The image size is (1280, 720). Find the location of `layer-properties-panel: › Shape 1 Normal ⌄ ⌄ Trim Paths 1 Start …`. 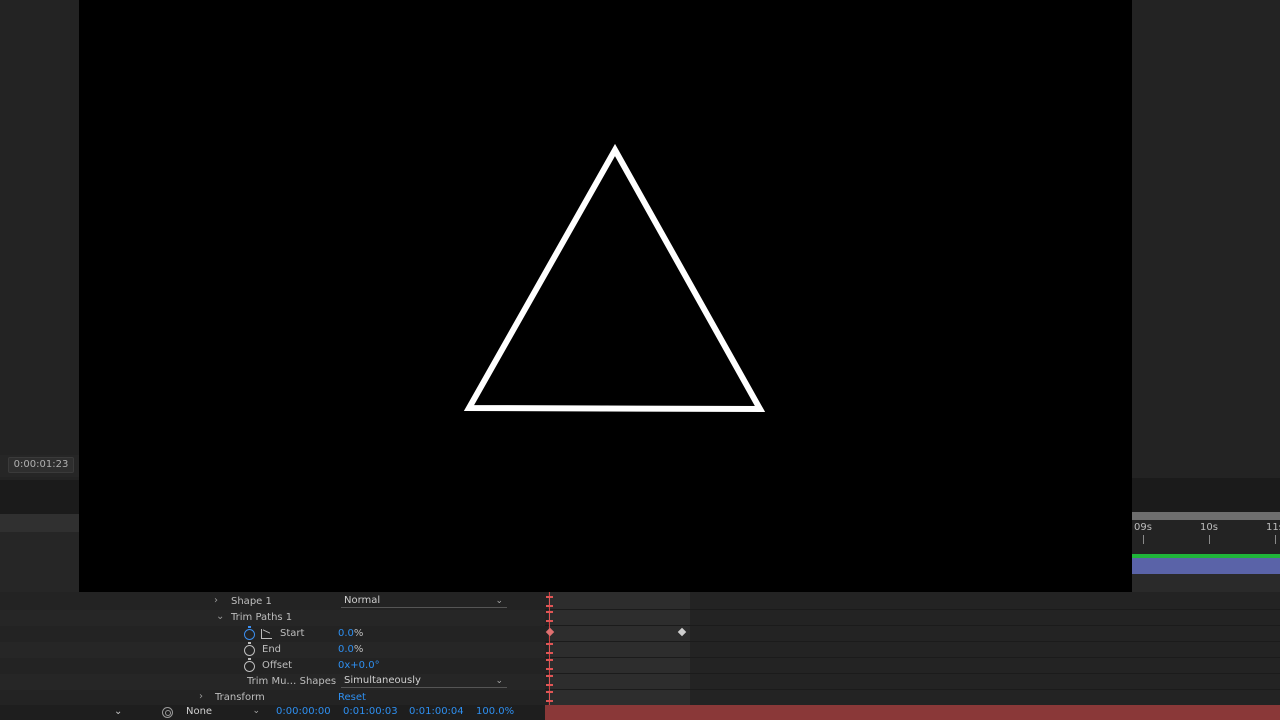

layer-properties-panel: › Shape 1 Normal ⌄ ⌄ Trim Paths 1 Start … is located at coordinates (272, 648).